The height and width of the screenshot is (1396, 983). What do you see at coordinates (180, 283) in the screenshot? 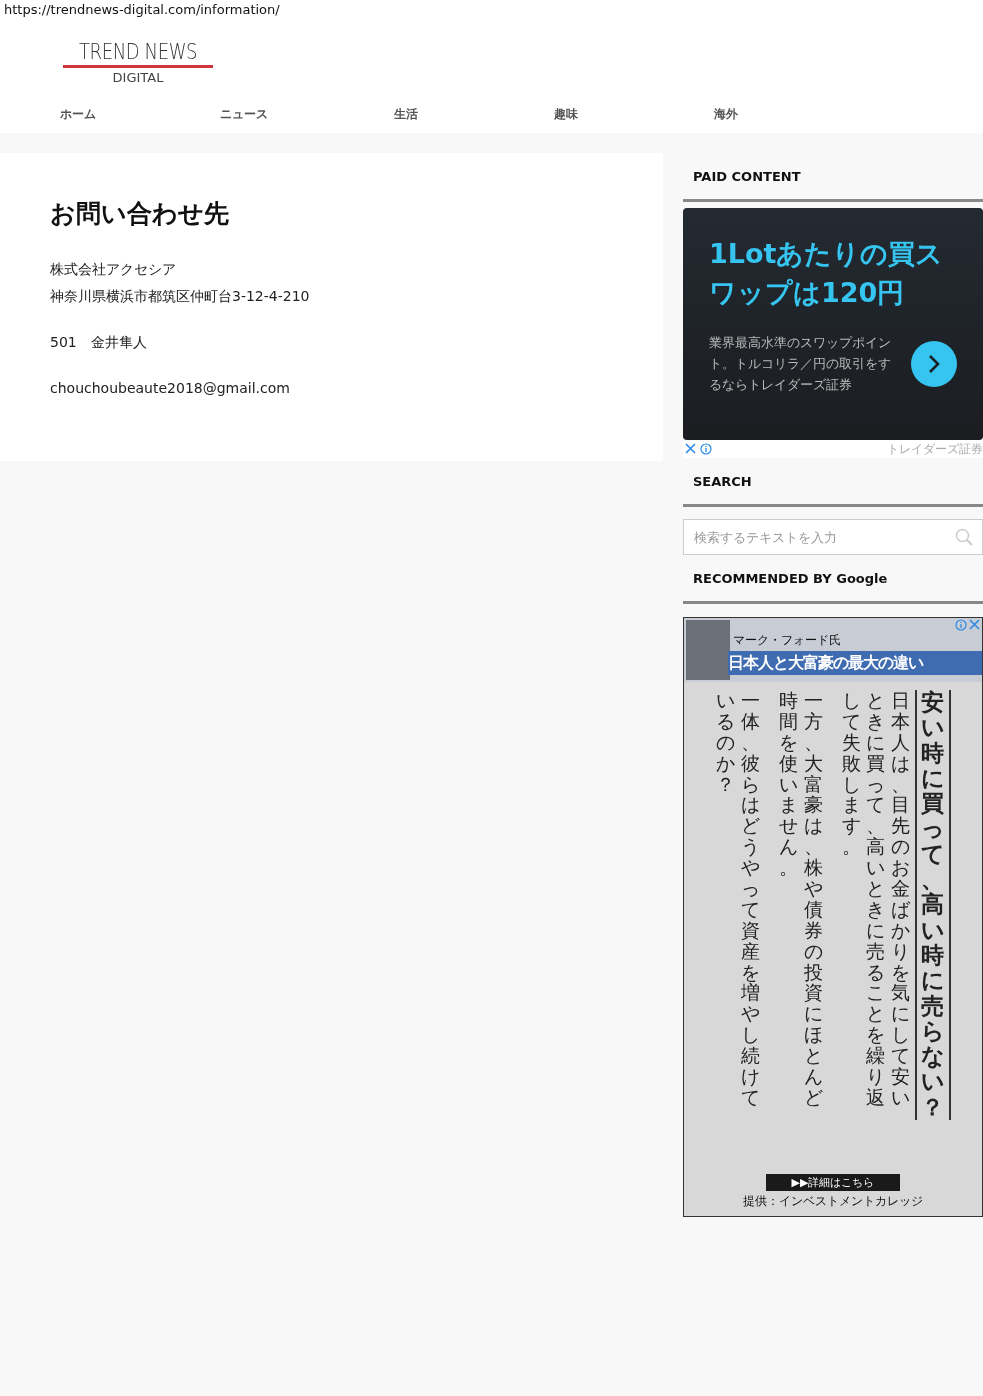
I see `contact-paragraph: 株式会社アクセシア 神奈川県横浜市都筑区仲町台3-12-4-210` at bounding box center [180, 283].